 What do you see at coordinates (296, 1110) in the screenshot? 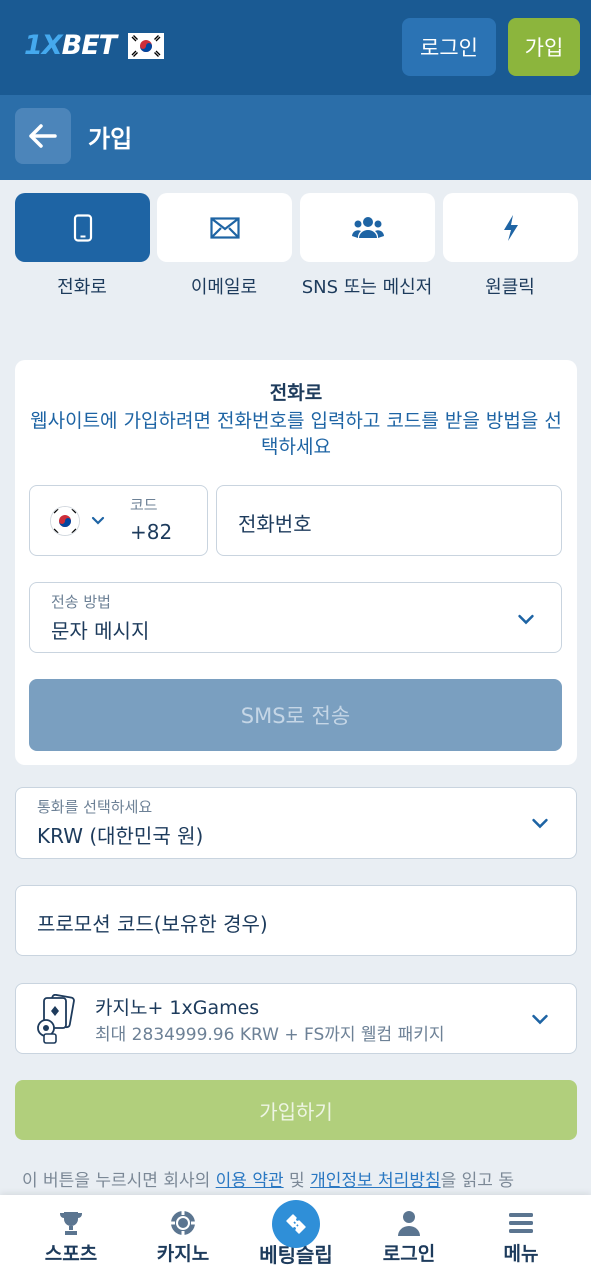
I see `signup-button: 가입하기` at bounding box center [296, 1110].